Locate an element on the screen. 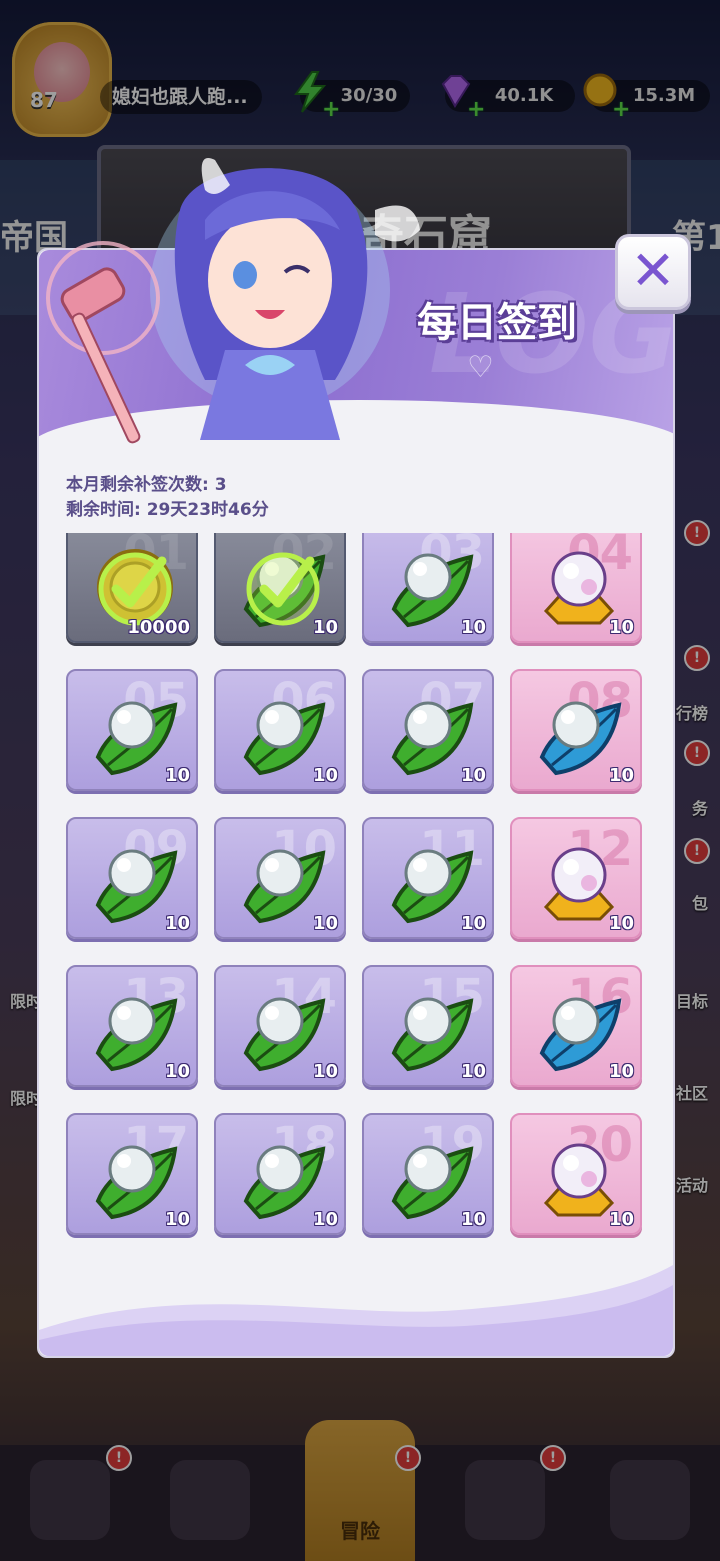  day-cell: 02 10 is located at coordinates (280, 588).